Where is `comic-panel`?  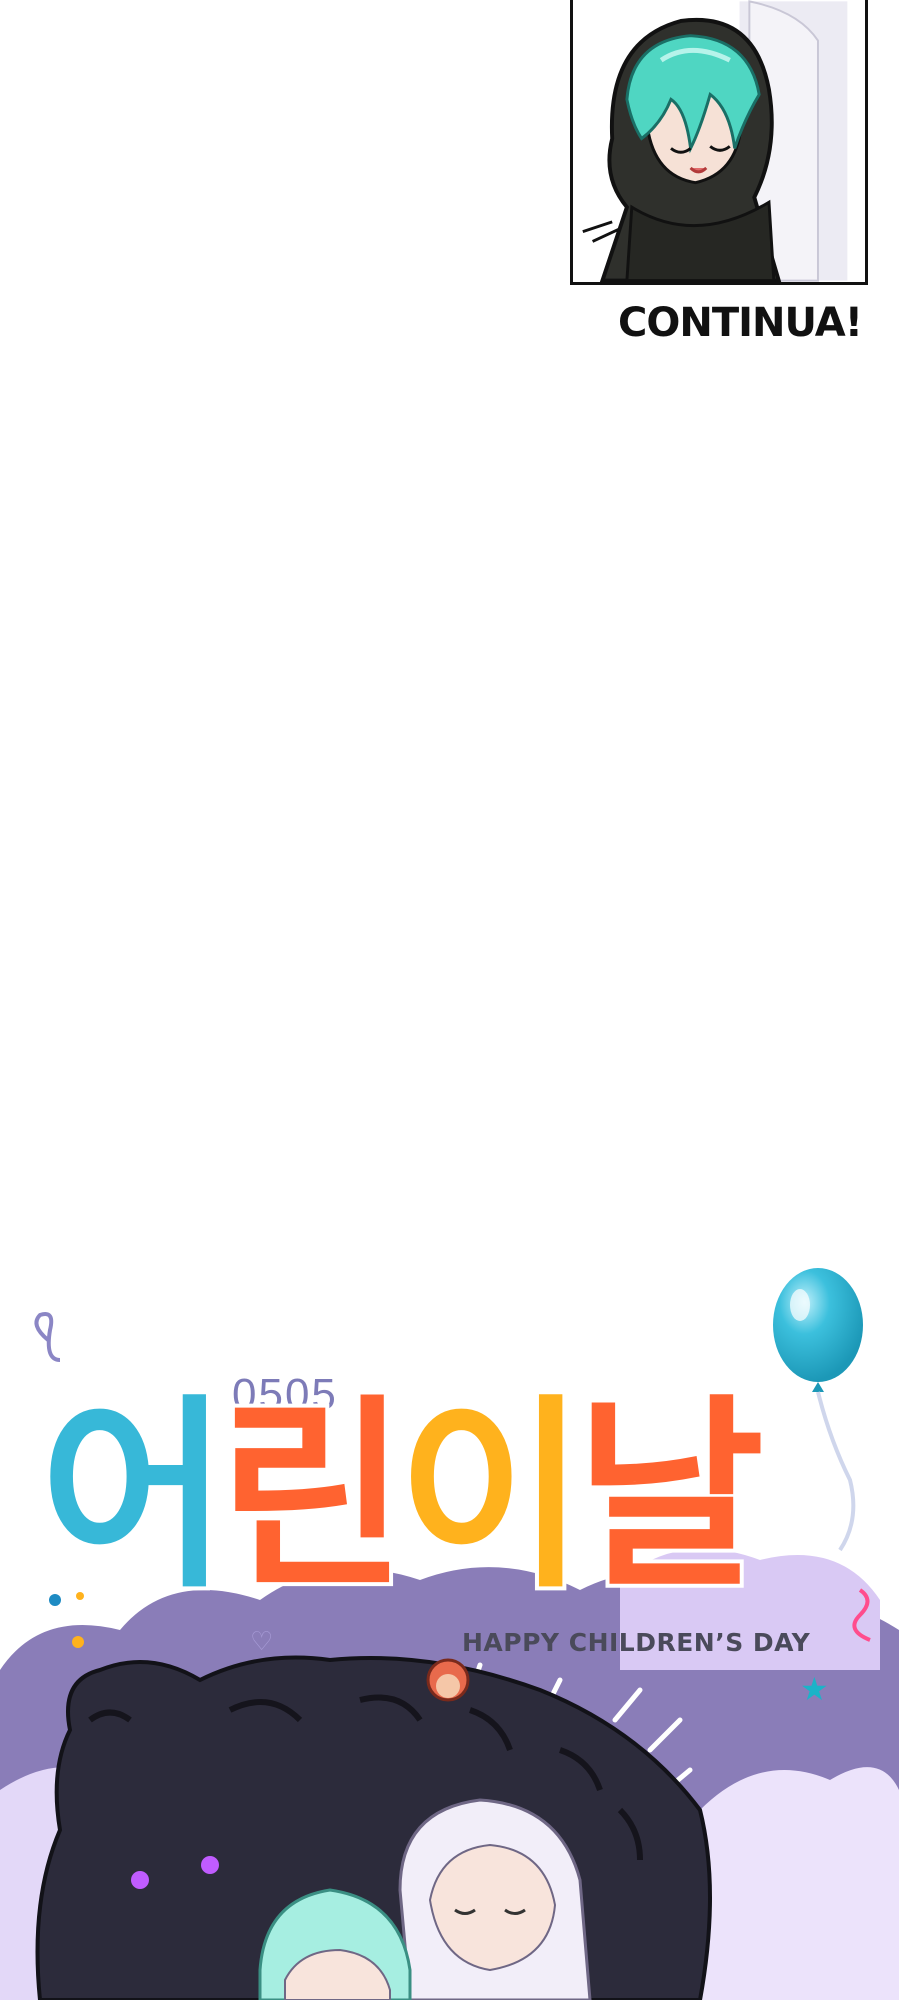 comic-panel is located at coordinates (719, 142).